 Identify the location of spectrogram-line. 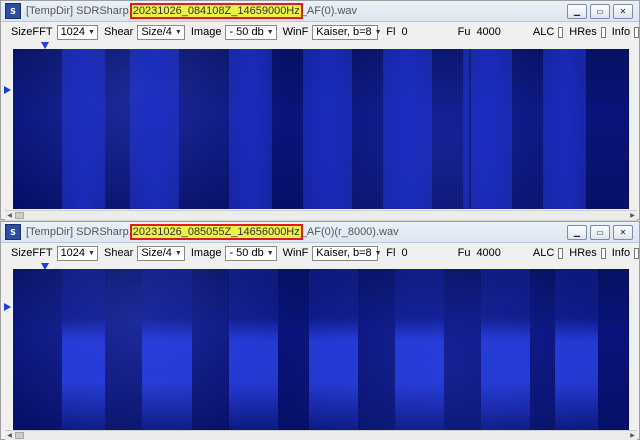
(469, 129).